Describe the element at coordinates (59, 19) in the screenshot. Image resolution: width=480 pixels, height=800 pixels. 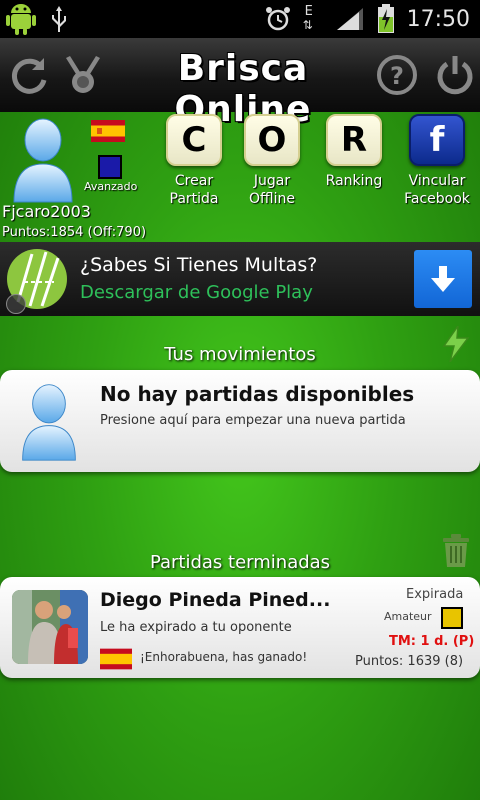
I see `usb-icon` at that location.